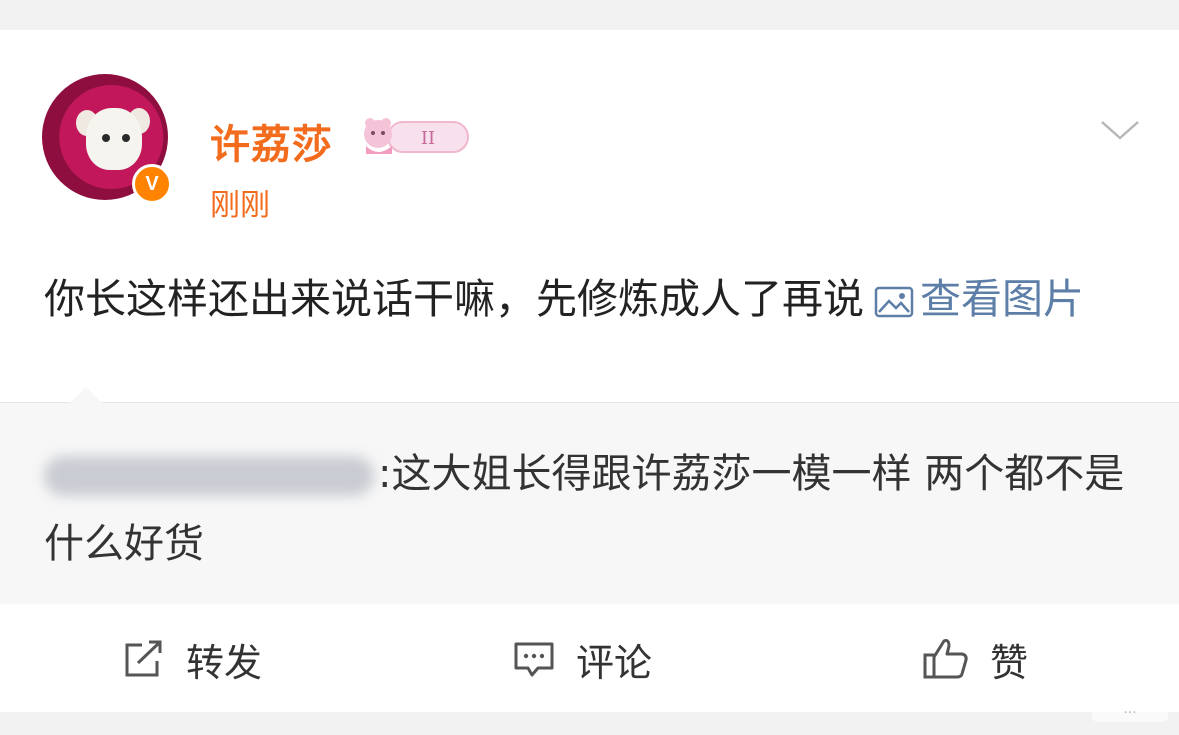 The width and height of the screenshot is (1179, 735). What do you see at coordinates (106, 138) in the screenshot?
I see `dog-eye-left` at bounding box center [106, 138].